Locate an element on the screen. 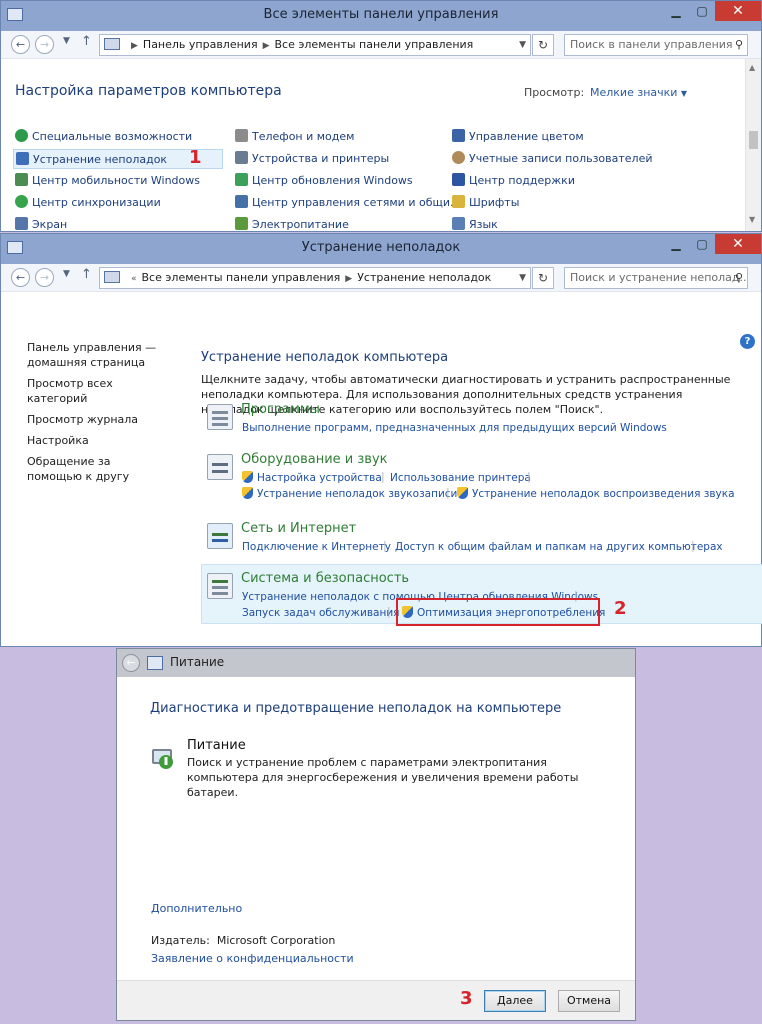 The image size is (762, 1024). cancel-button: Отмена is located at coordinates (589, 1001).